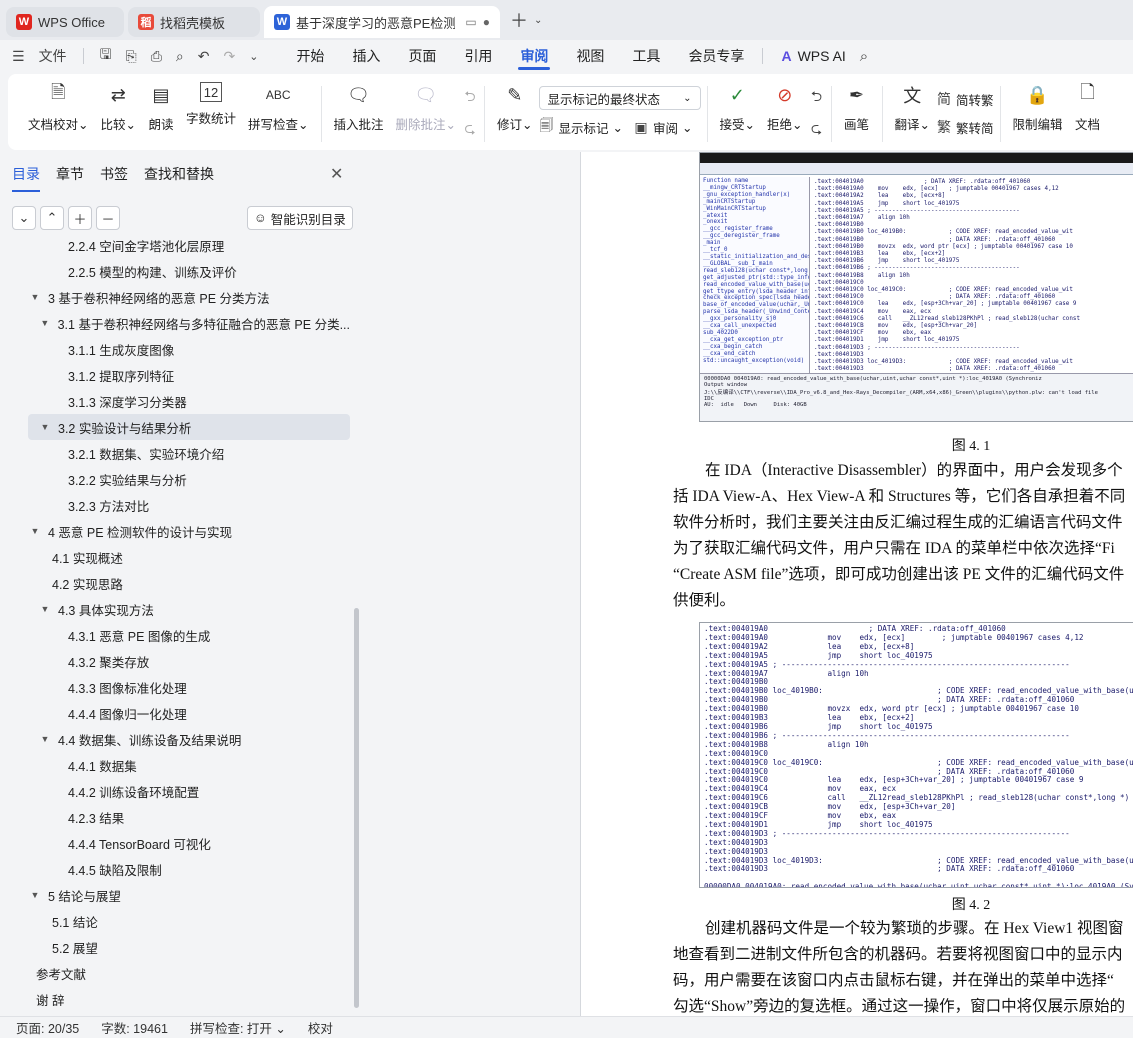  What do you see at coordinates (156, 56) in the screenshot?
I see `print-icon: ⎙` at bounding box center [156, 56].